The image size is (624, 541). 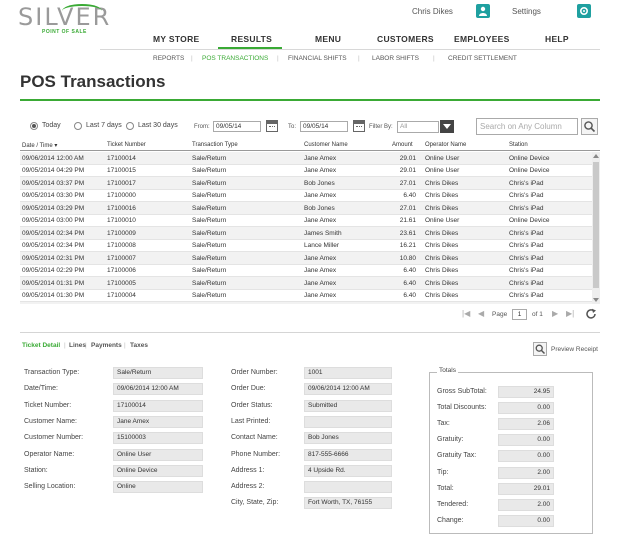 What do you see at coordinates (104, 125) in the screenshot?
I see `radio-last7-label: Last 7 days` at bounding box center [104, 125].